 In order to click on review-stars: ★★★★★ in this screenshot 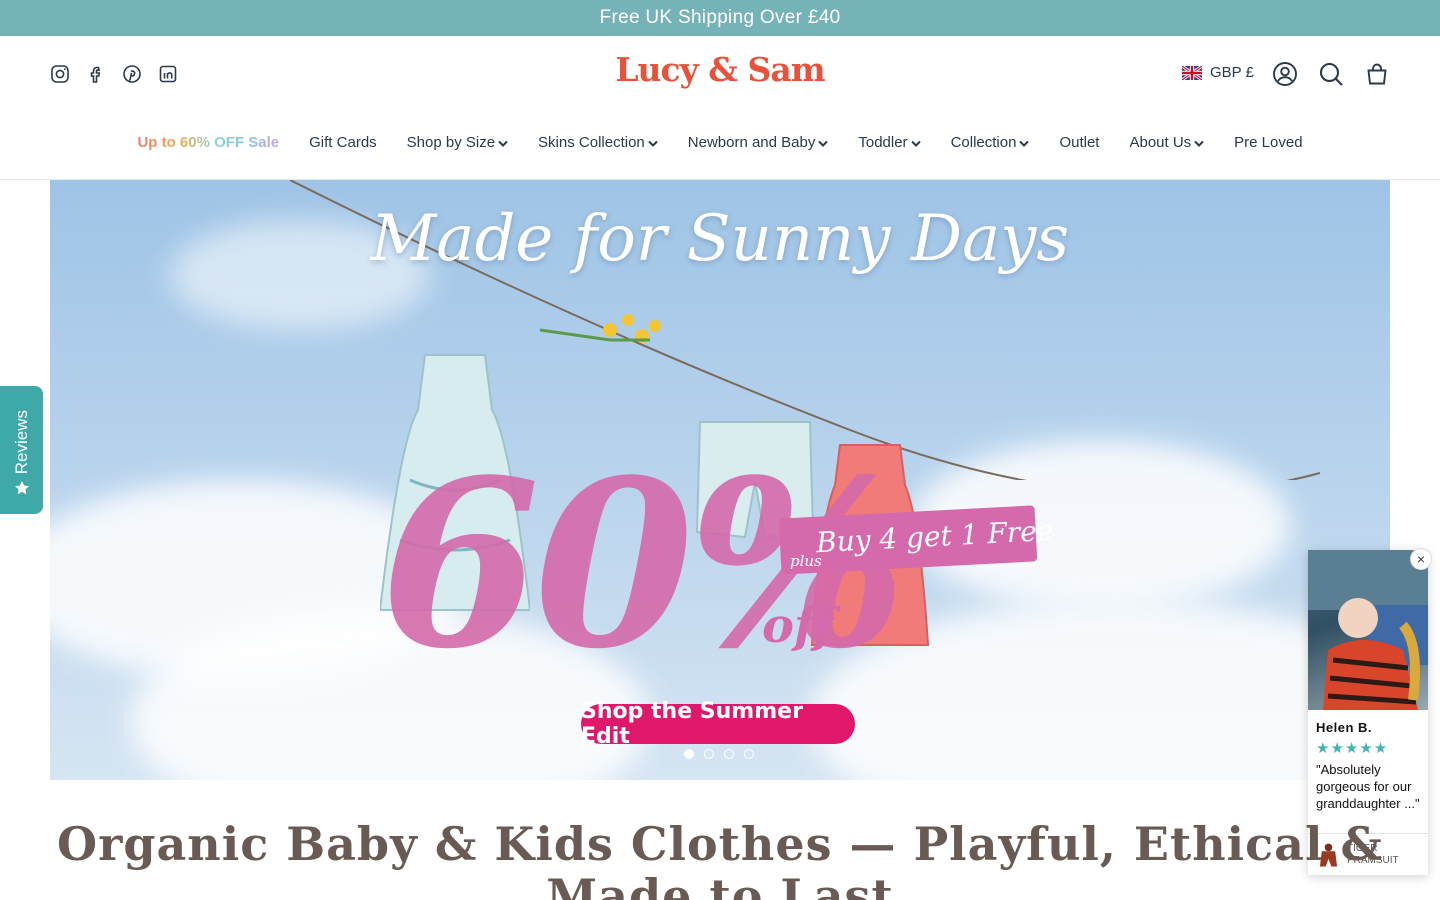, I will do `click(1352, 748)`.